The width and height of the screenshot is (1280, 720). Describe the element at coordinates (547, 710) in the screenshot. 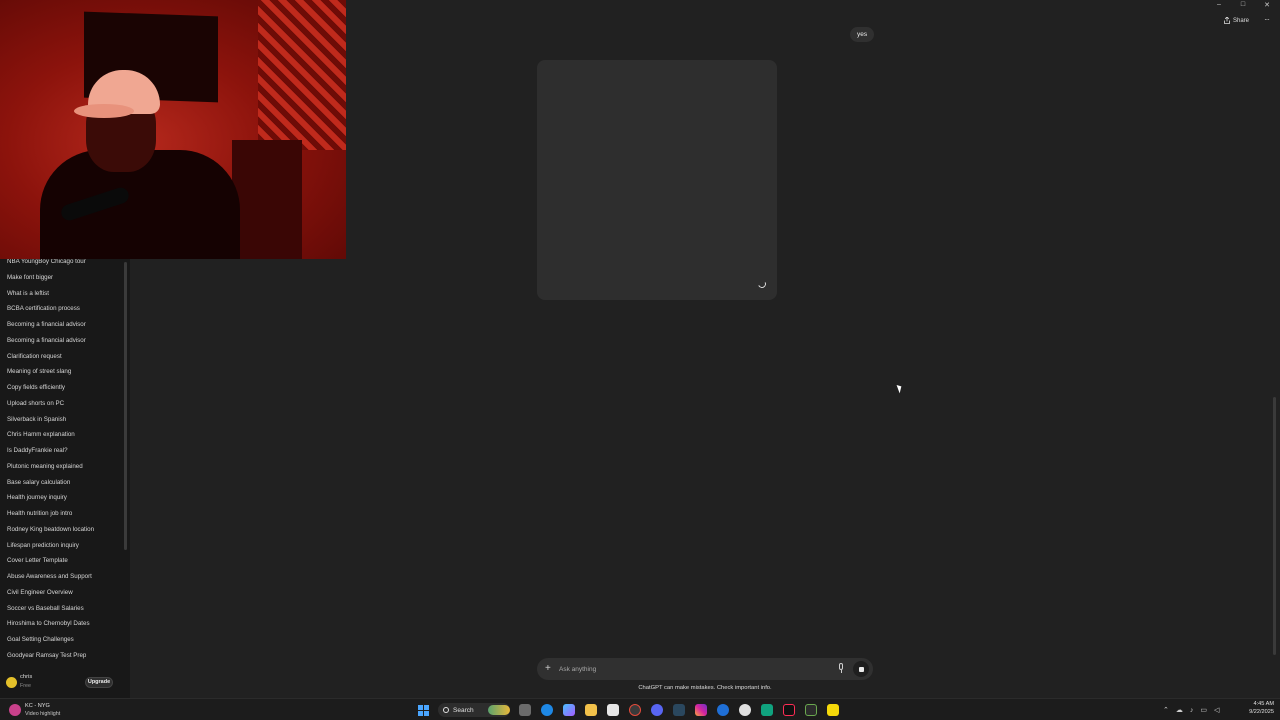

I see `edge-browser-icon` at that location.